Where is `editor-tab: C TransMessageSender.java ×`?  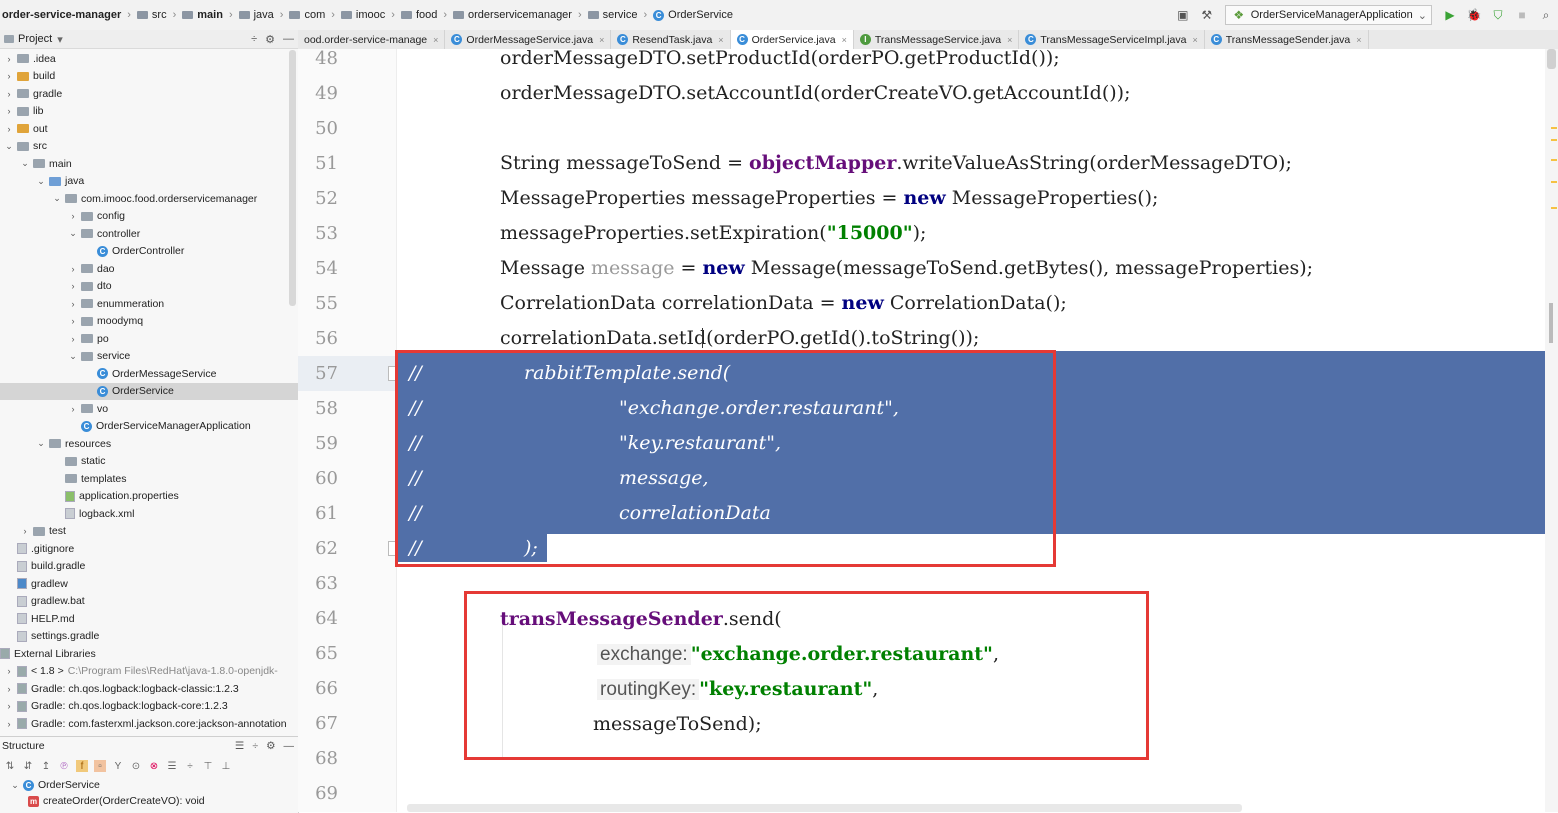 editor-tab: C TransMessageSender.java × is located at coordinates (1287, 39).